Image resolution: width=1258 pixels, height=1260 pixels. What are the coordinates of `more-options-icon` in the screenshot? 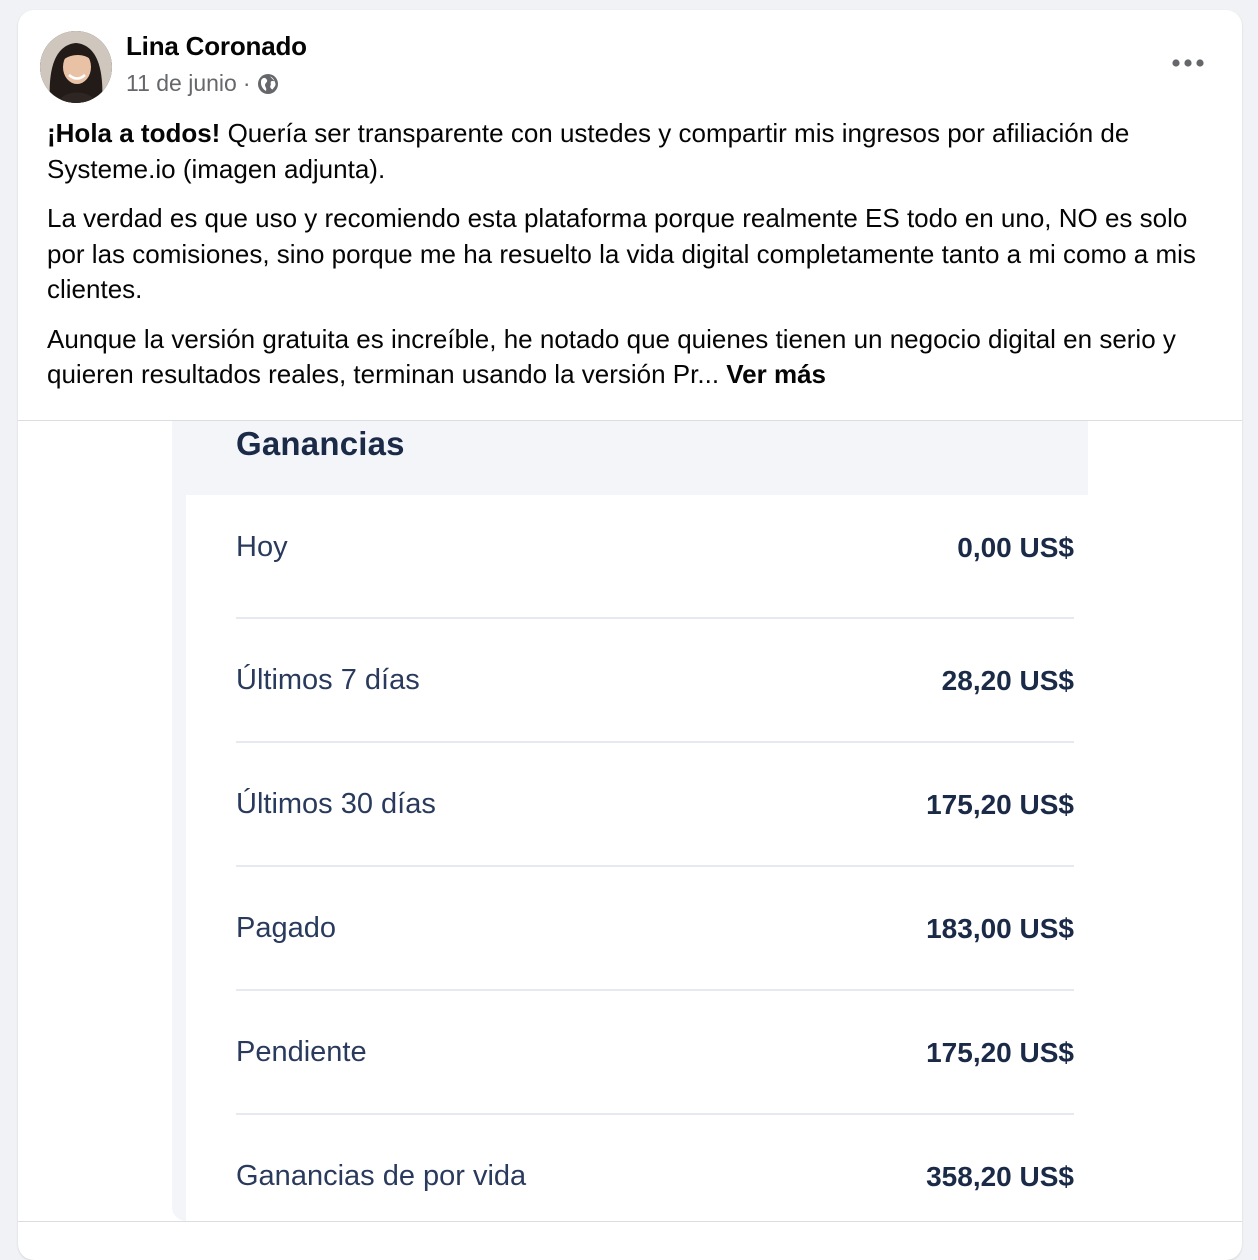 It's located at (1188, 63).